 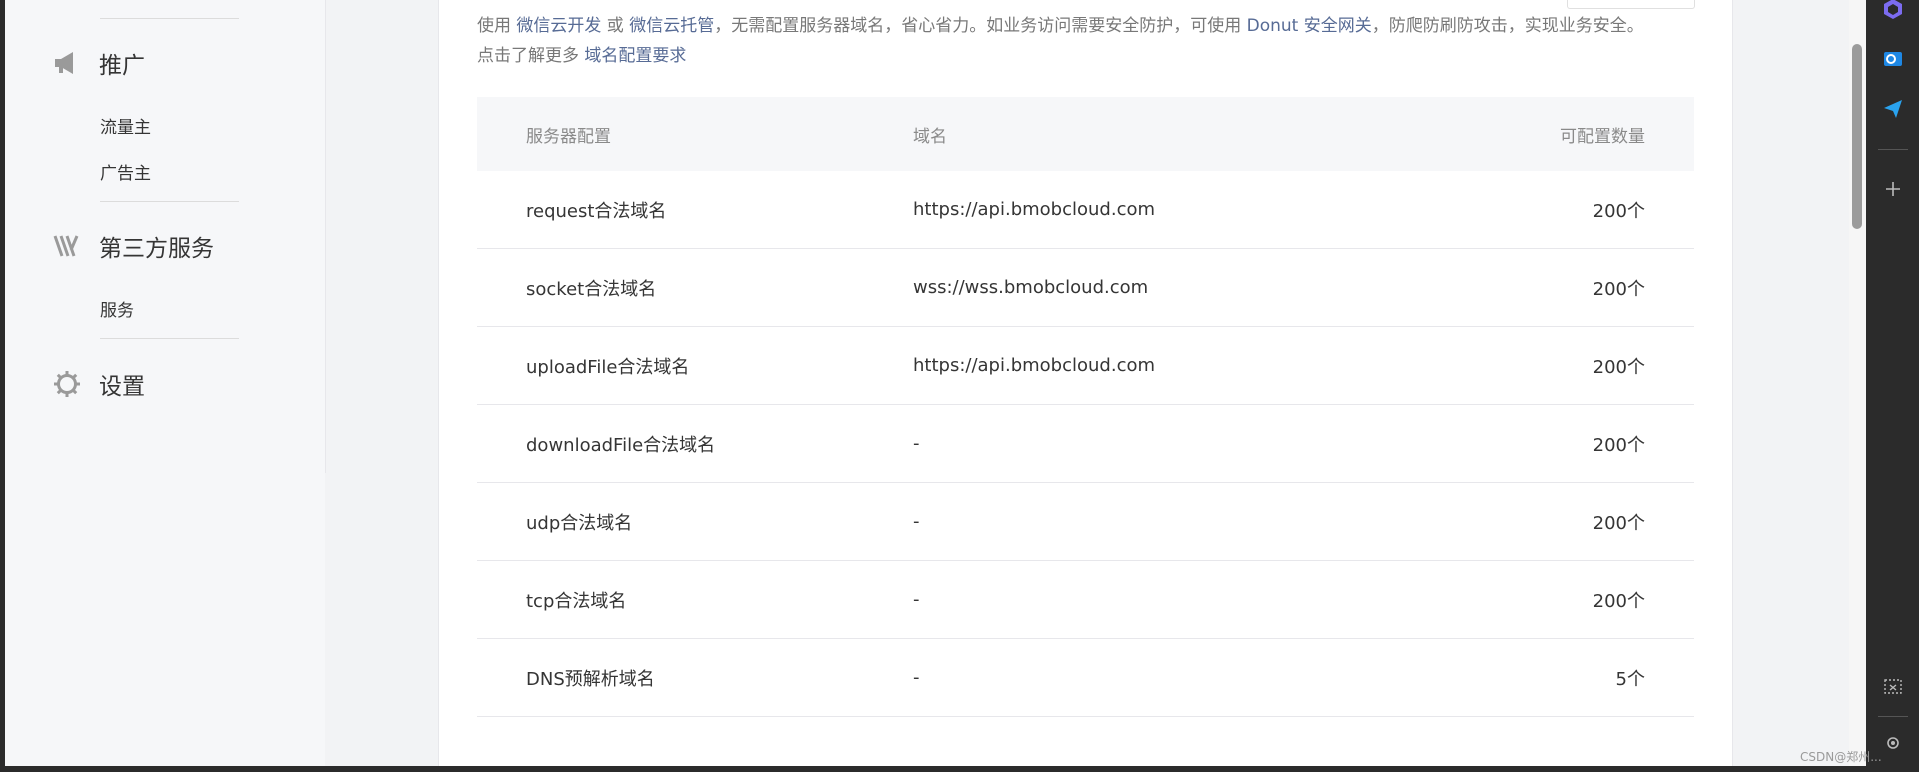 I want to click on link-donut-gateway: Donut 安全网关, so click(x=1309, y=26).